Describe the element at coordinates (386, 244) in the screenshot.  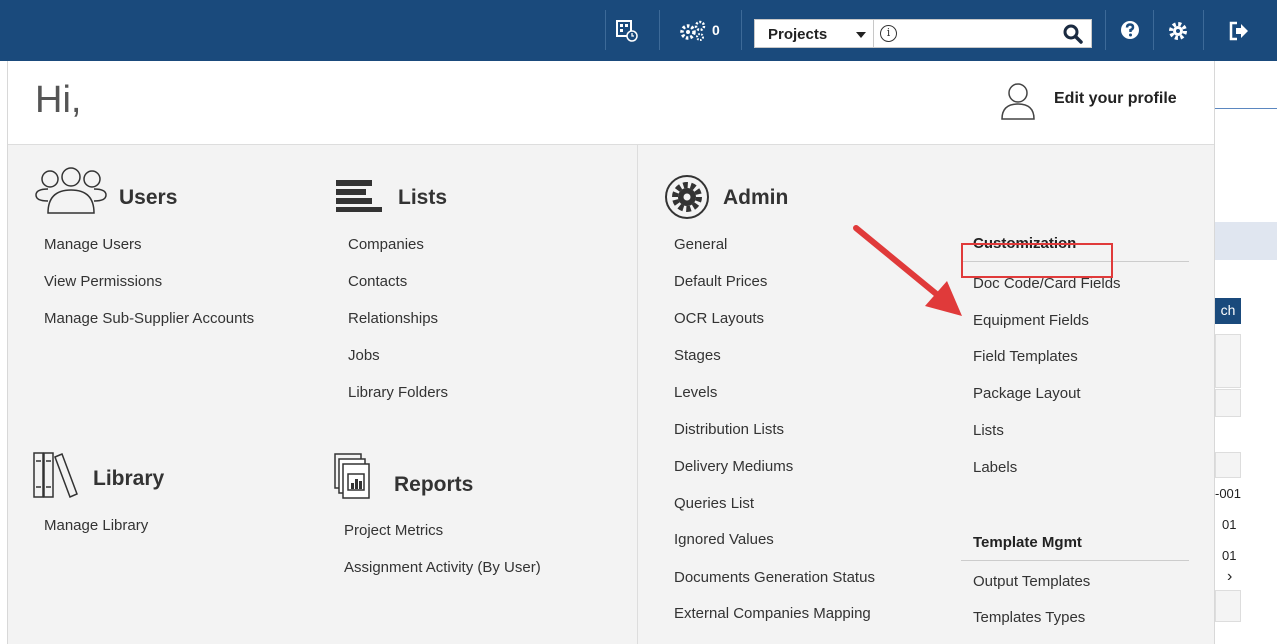
I see `companies-link: Companies` at that location.